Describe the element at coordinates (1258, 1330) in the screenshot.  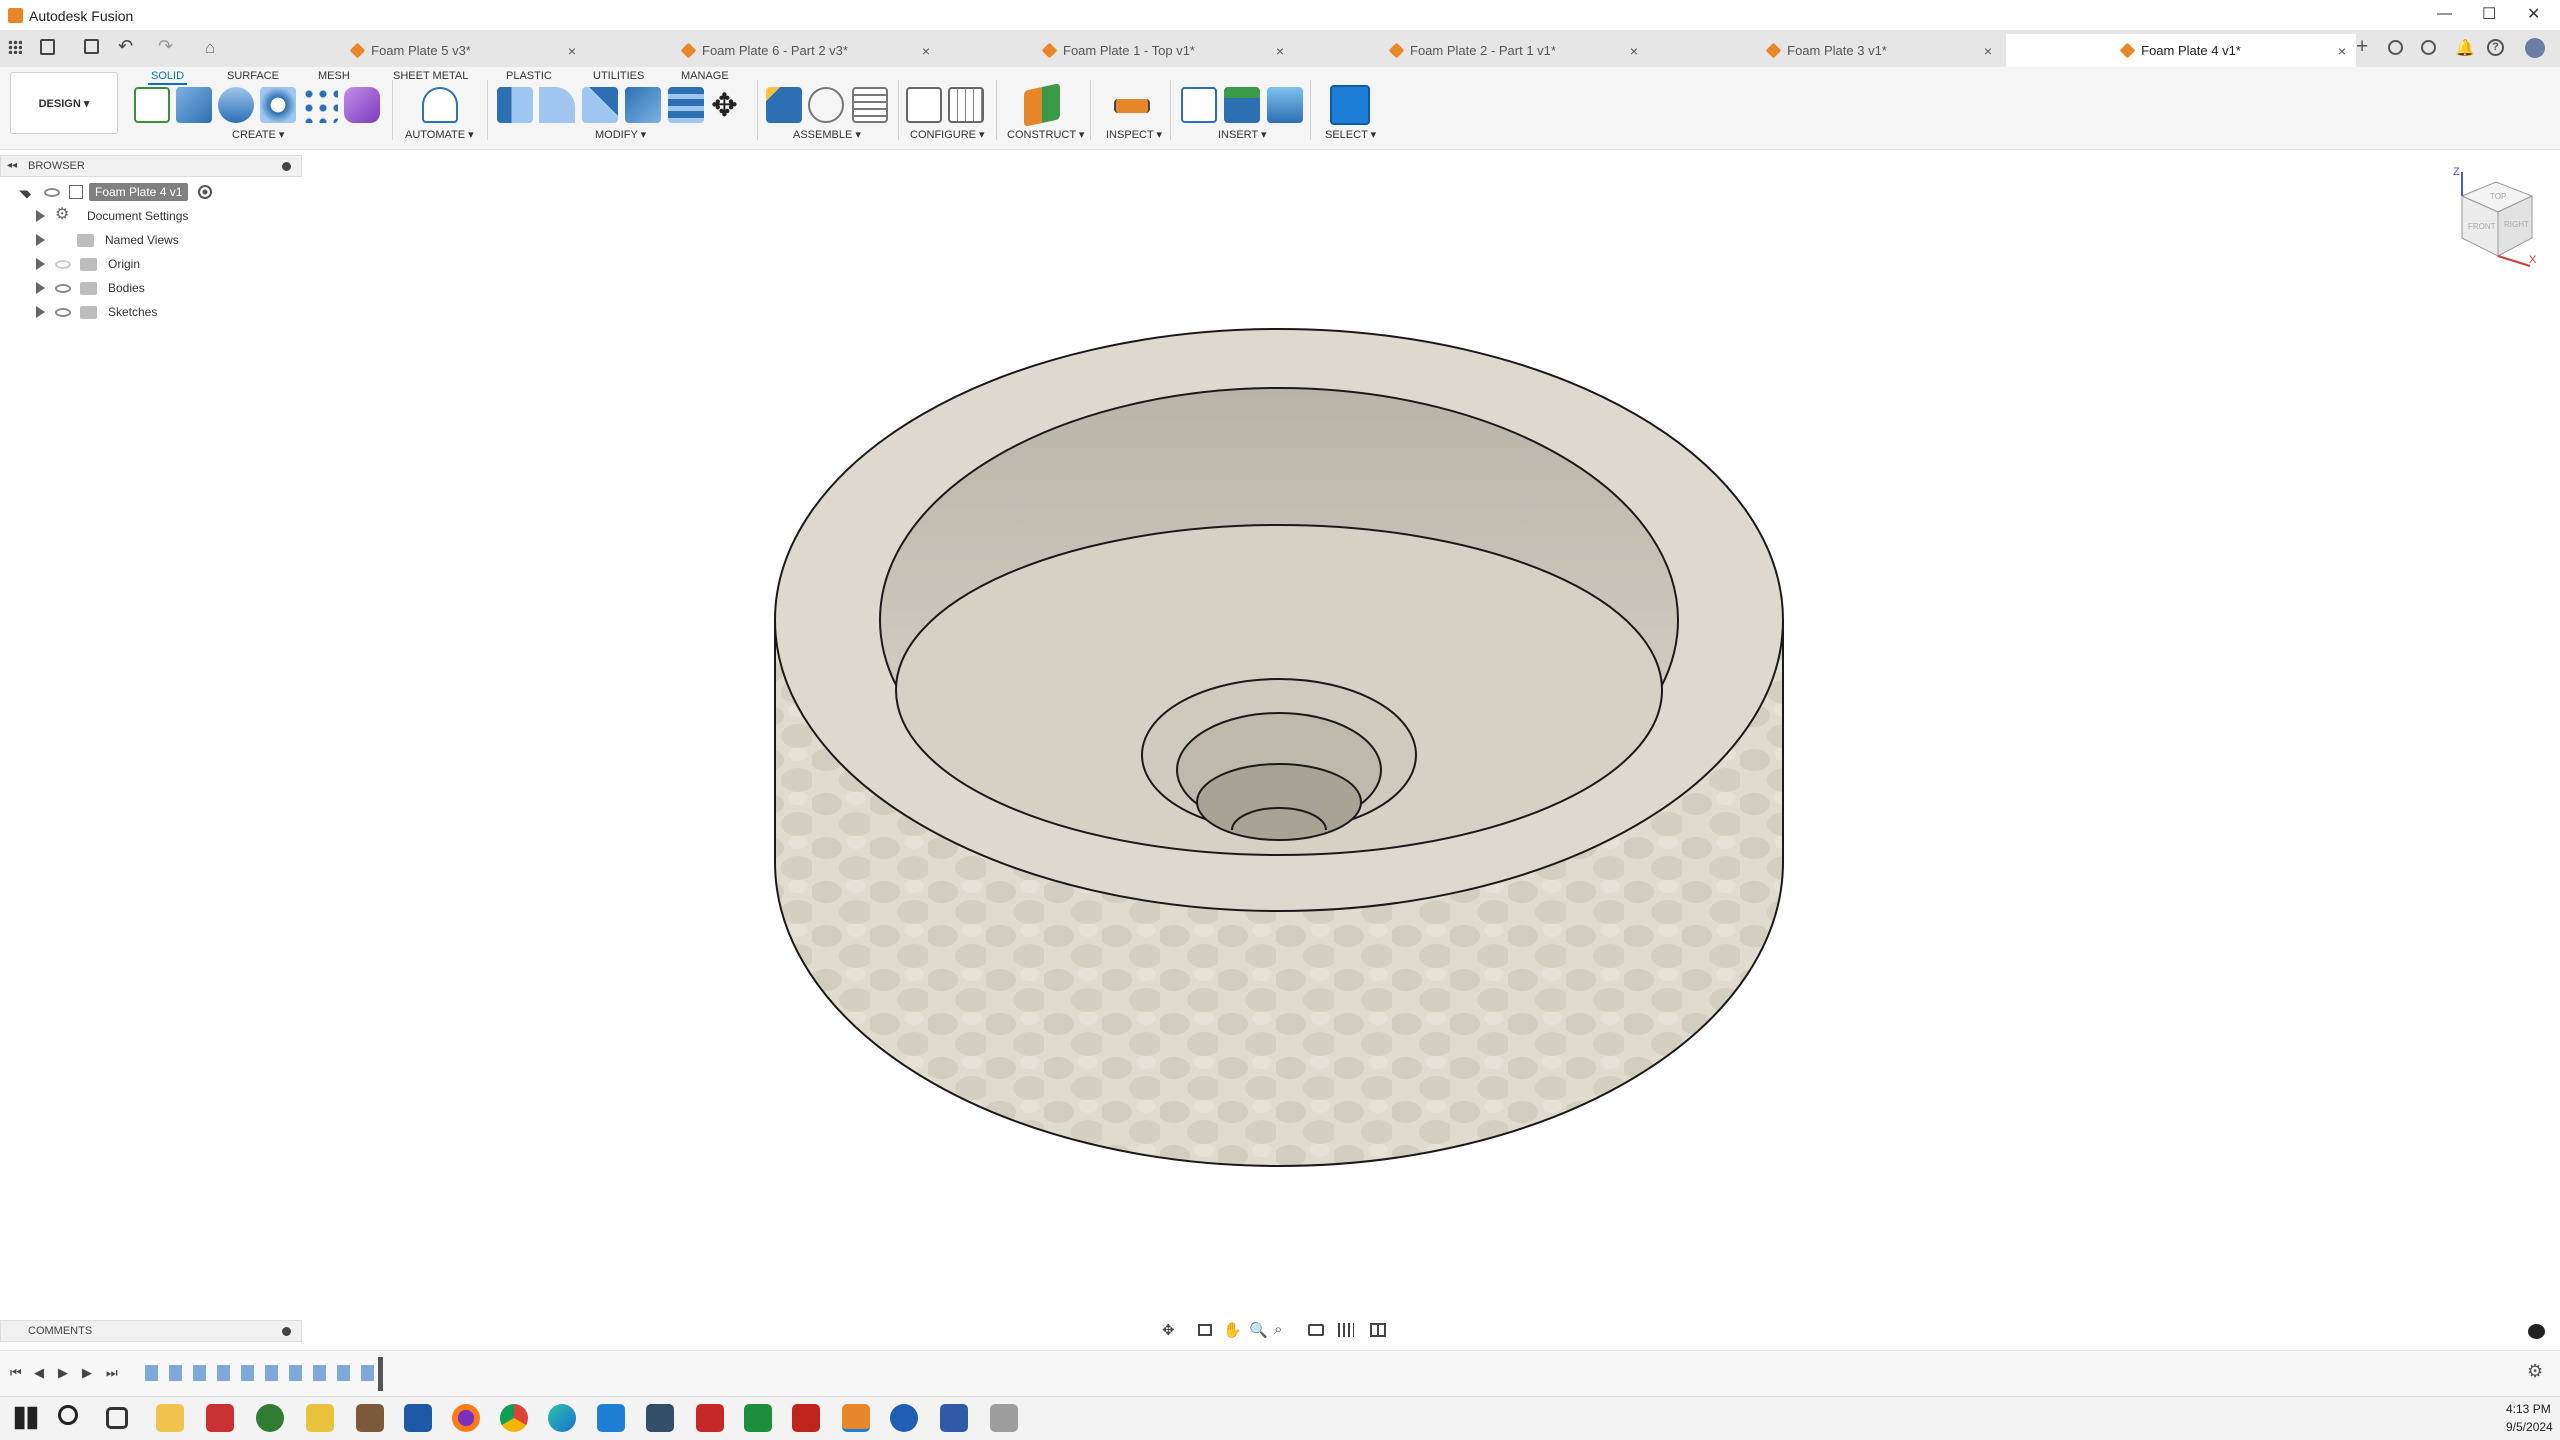
I see `zoom-icon: 🔍` at that location.